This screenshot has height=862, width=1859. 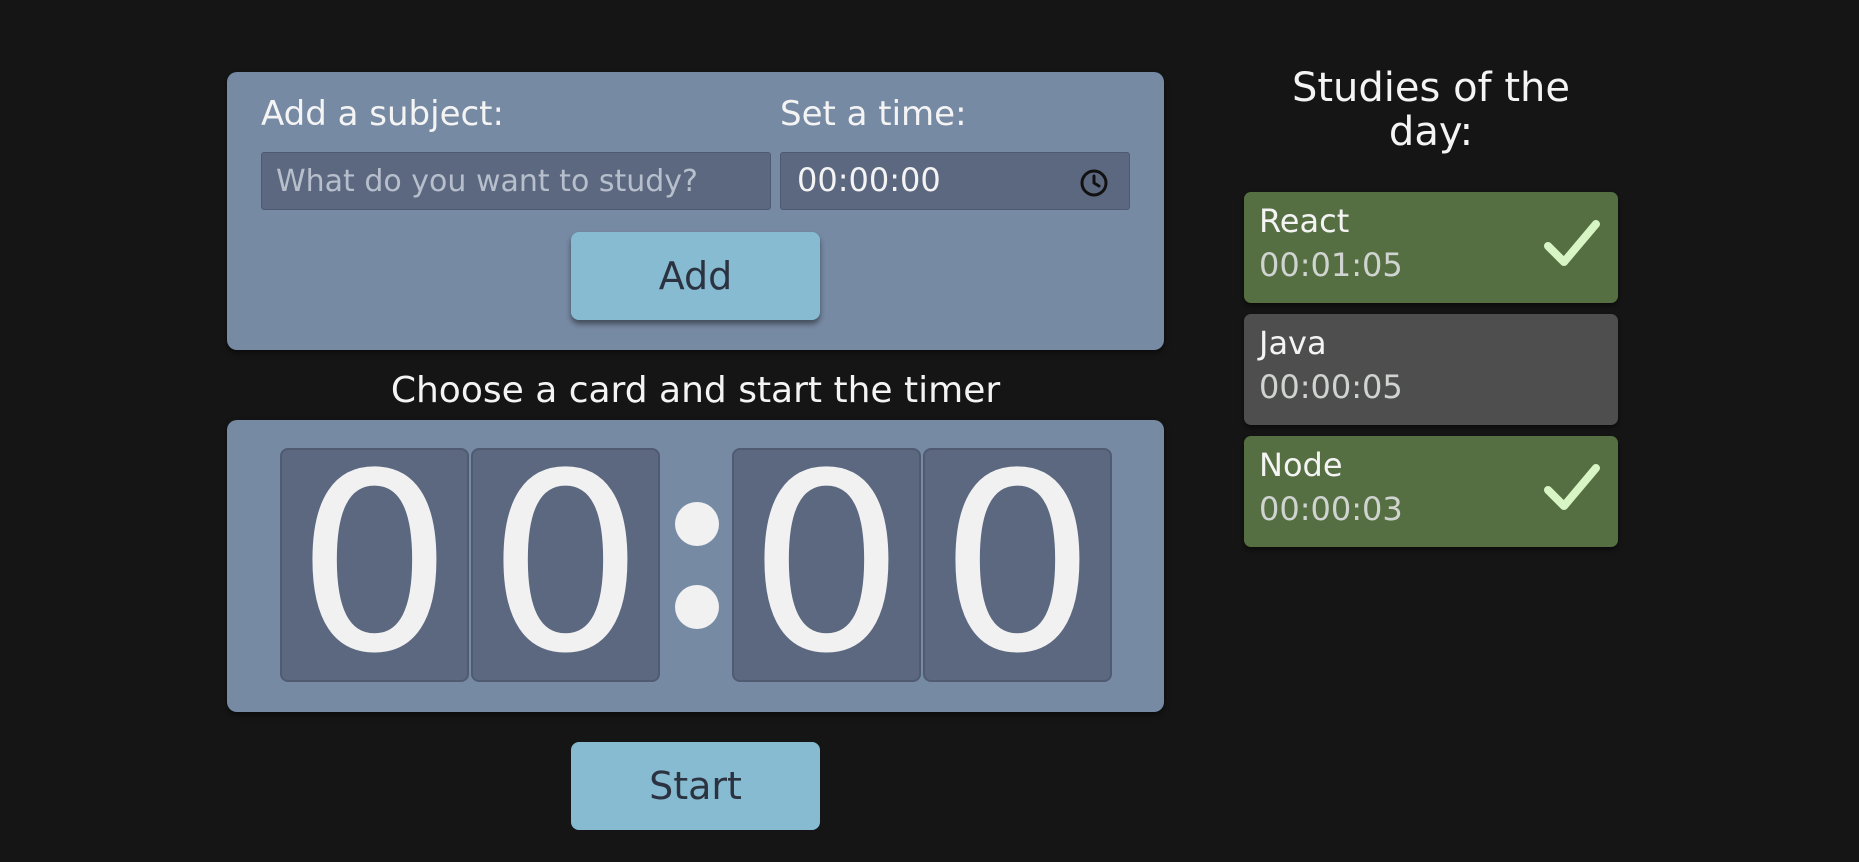 I want to click on minutes-tens-card: 0, so click(x=374, y=565).